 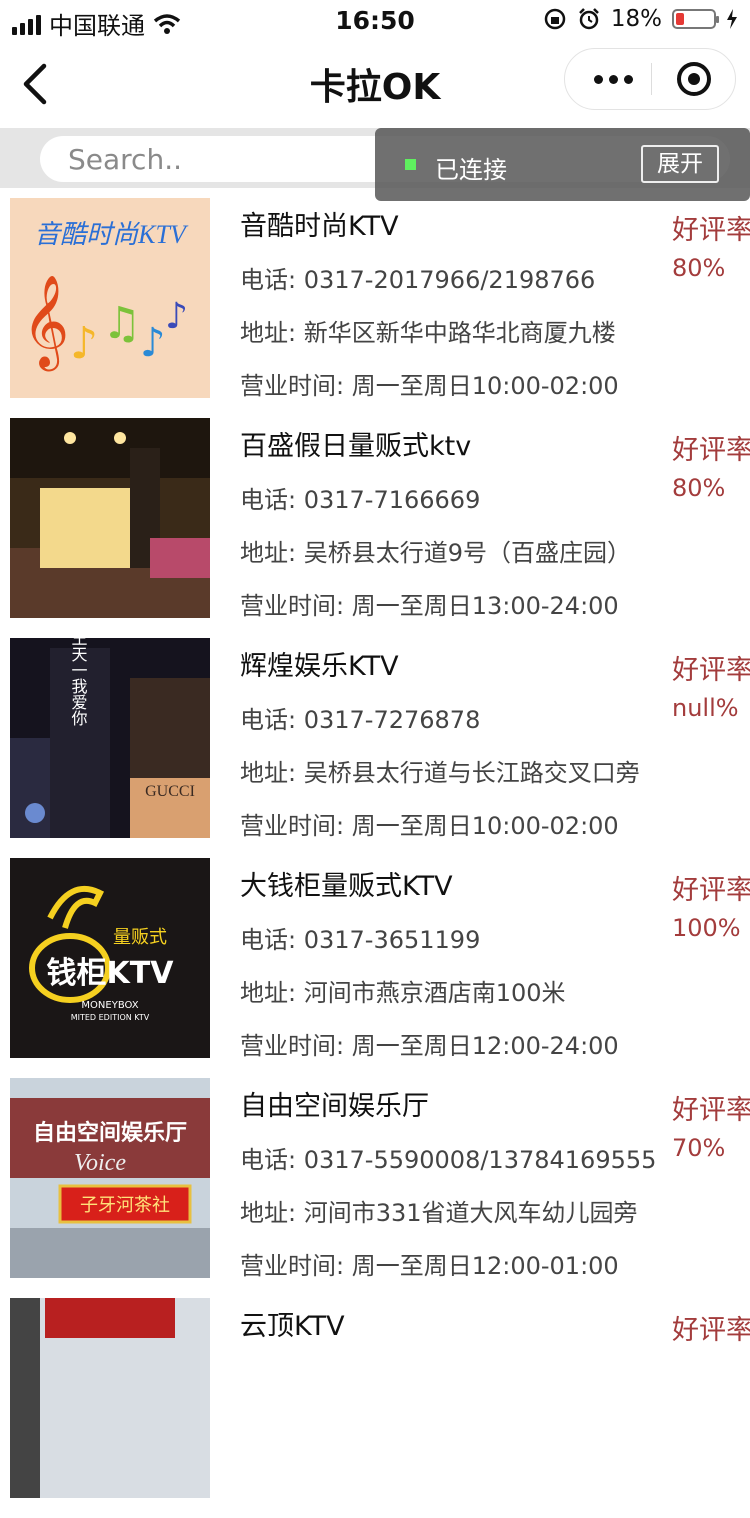 I want to click on list-item: 云顶KTV 好评率, so click(x=375, y=1408).